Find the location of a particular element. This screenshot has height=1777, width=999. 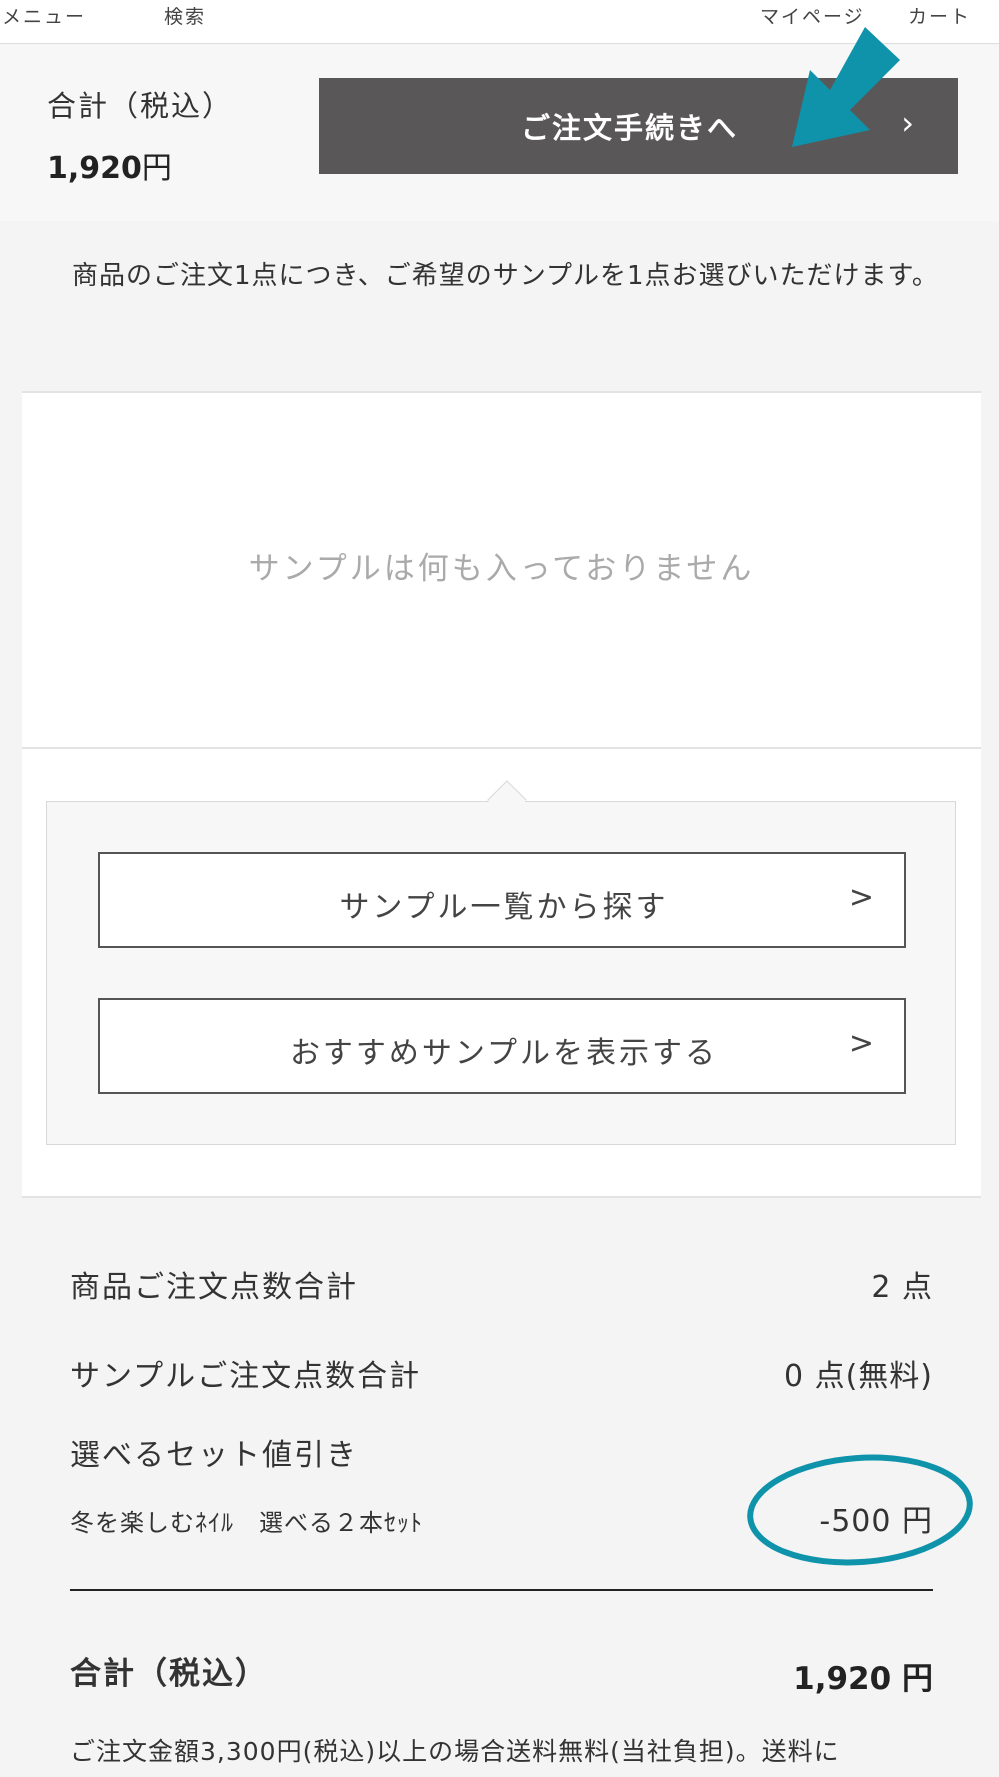

set-discount-detail: 冬を楽しむﾈｲﾙ 選べる２本ｾｯﾄ is located at coordinates (246, 1523).